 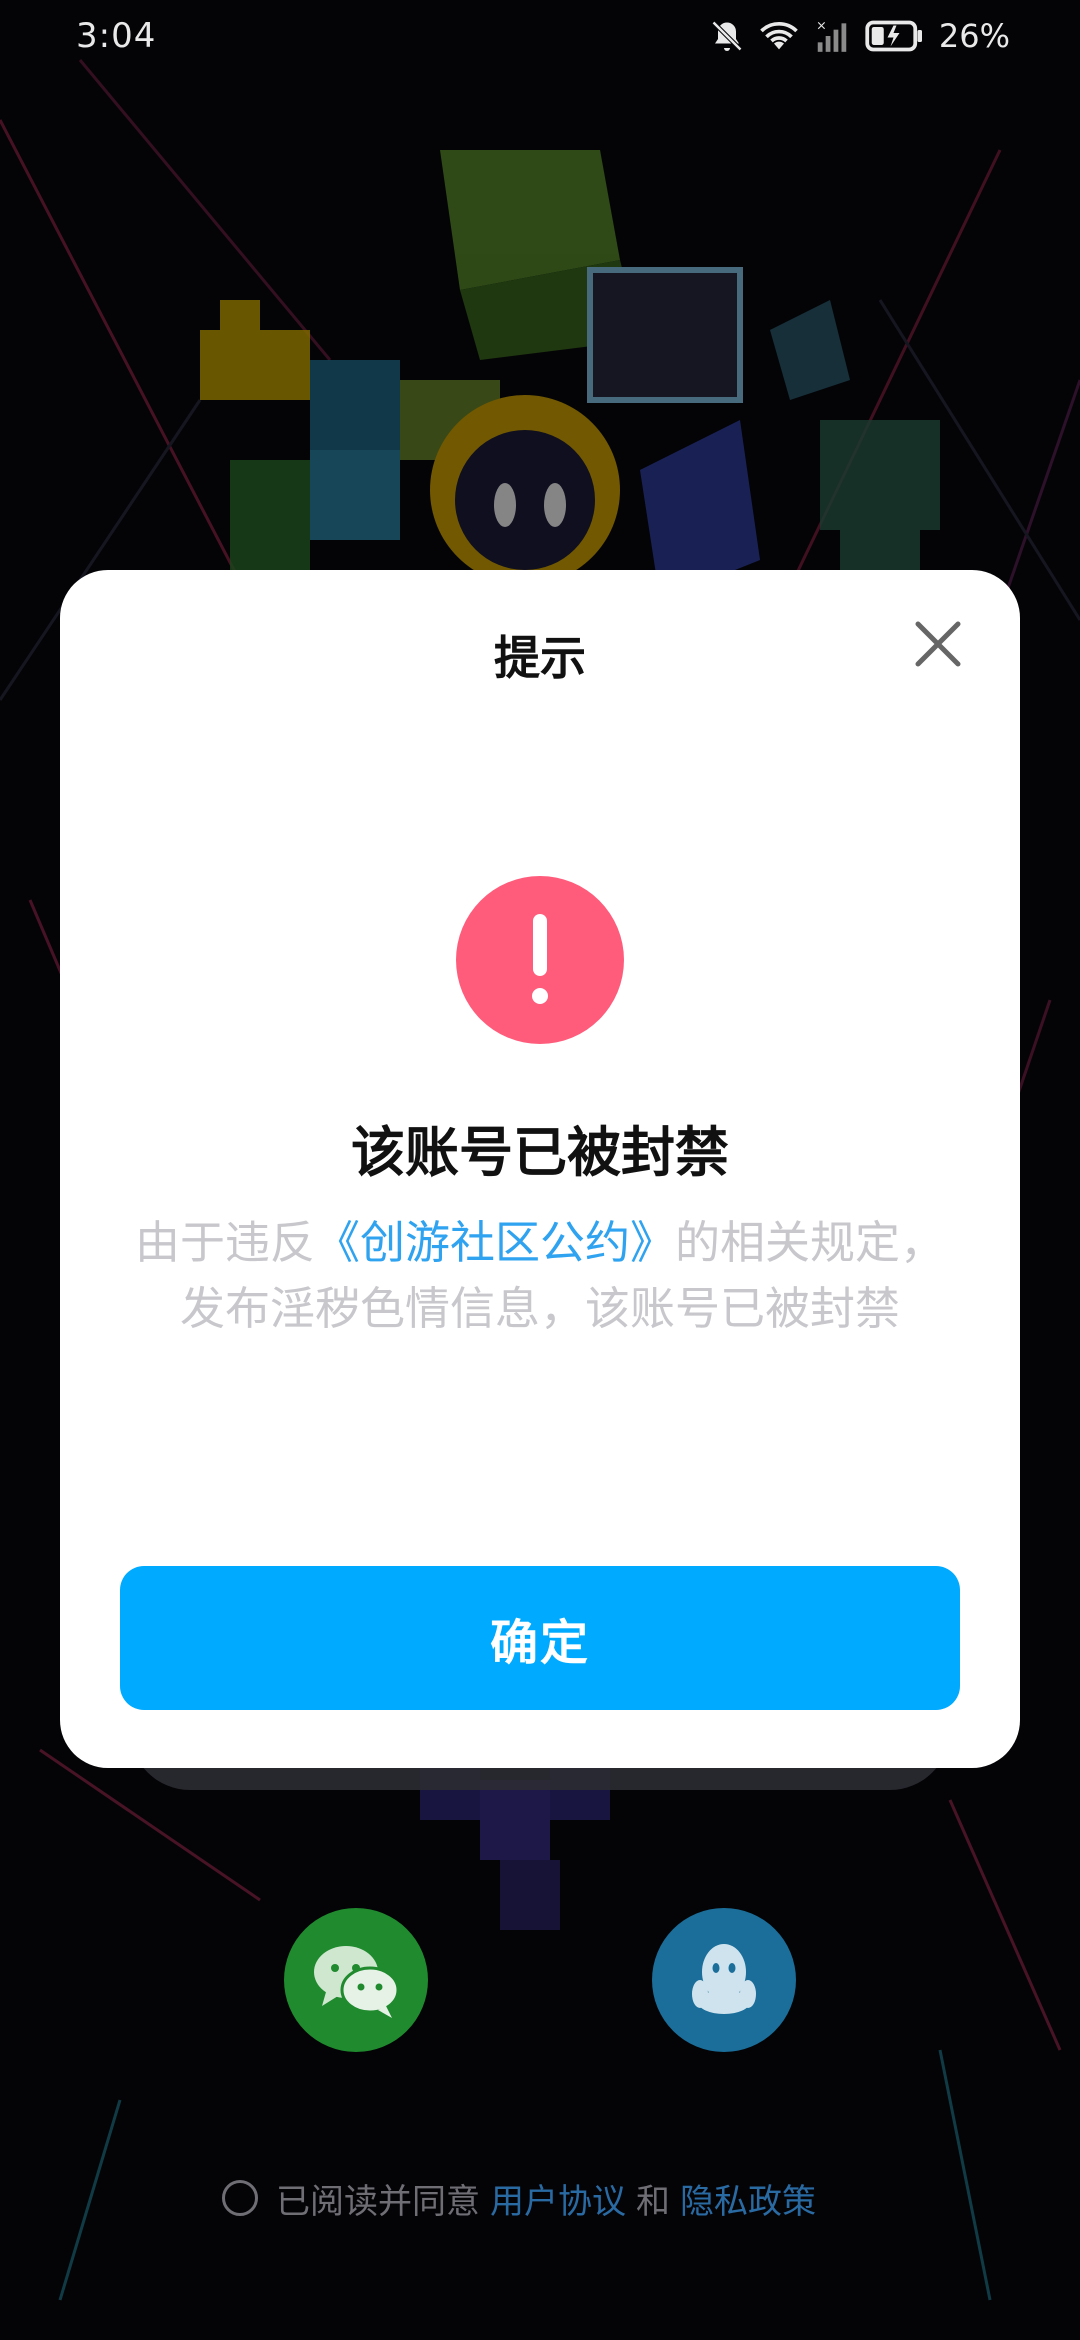 I want to click on privacy-policy-link: 隐私政策, so click(x=748, y=2198).